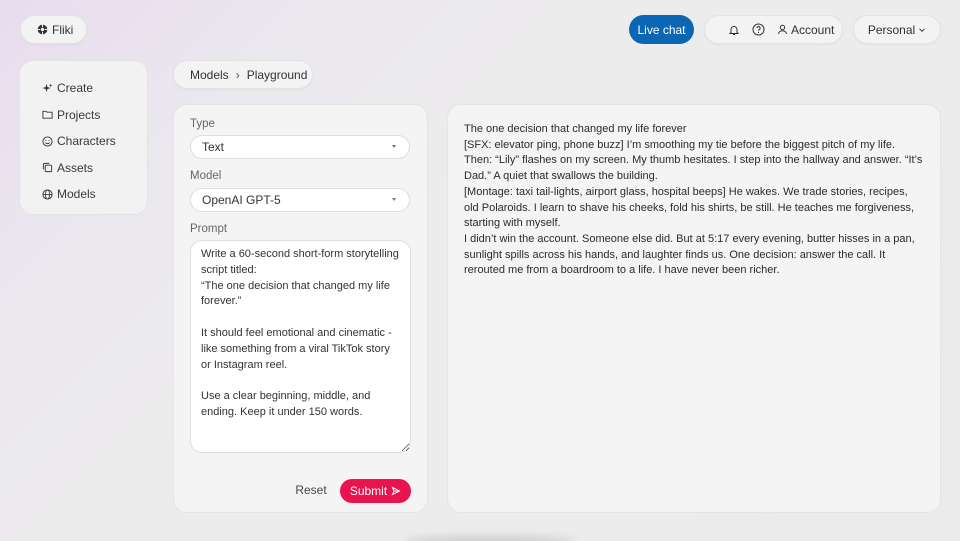  What do you see at coordinates (75, 167) in the screenshot?
I see `sidebar-item-label: Assets` at bounding box center [75, 167].